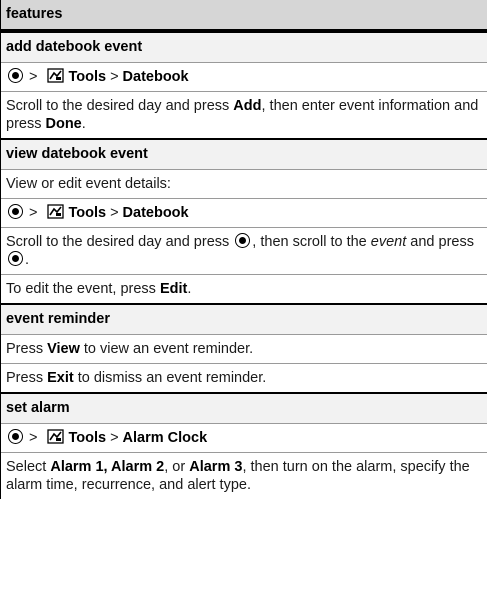  What do you see at coordinates (244, 154) in the screenshot?
I see `section-title-view-event: view datebook event` at bounding box center [244, 154].